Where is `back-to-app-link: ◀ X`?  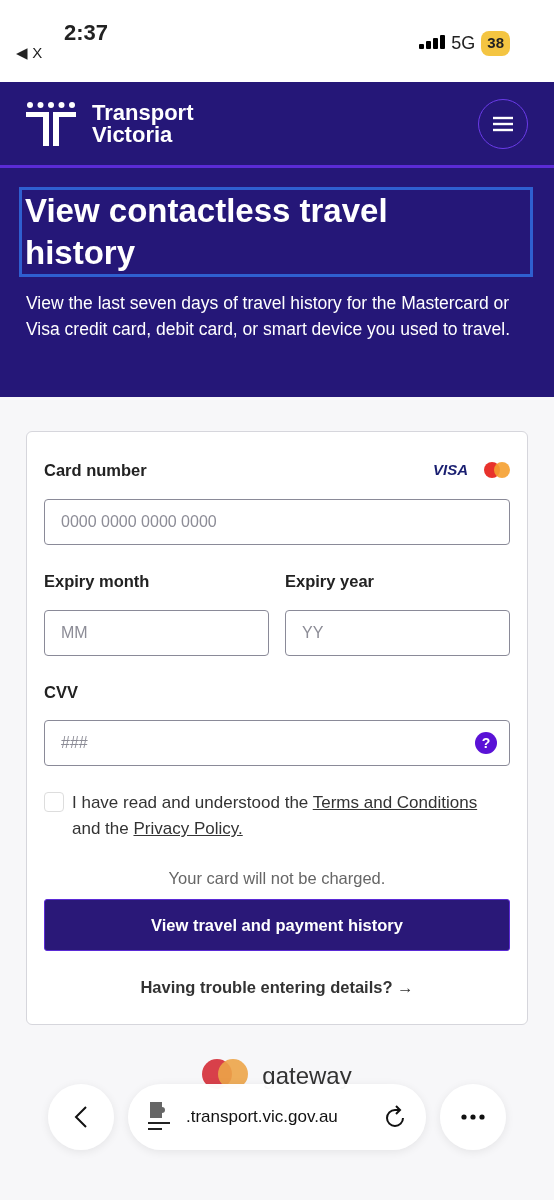 back-to-app-link: ◀ X is located at coordinates (29, 53).